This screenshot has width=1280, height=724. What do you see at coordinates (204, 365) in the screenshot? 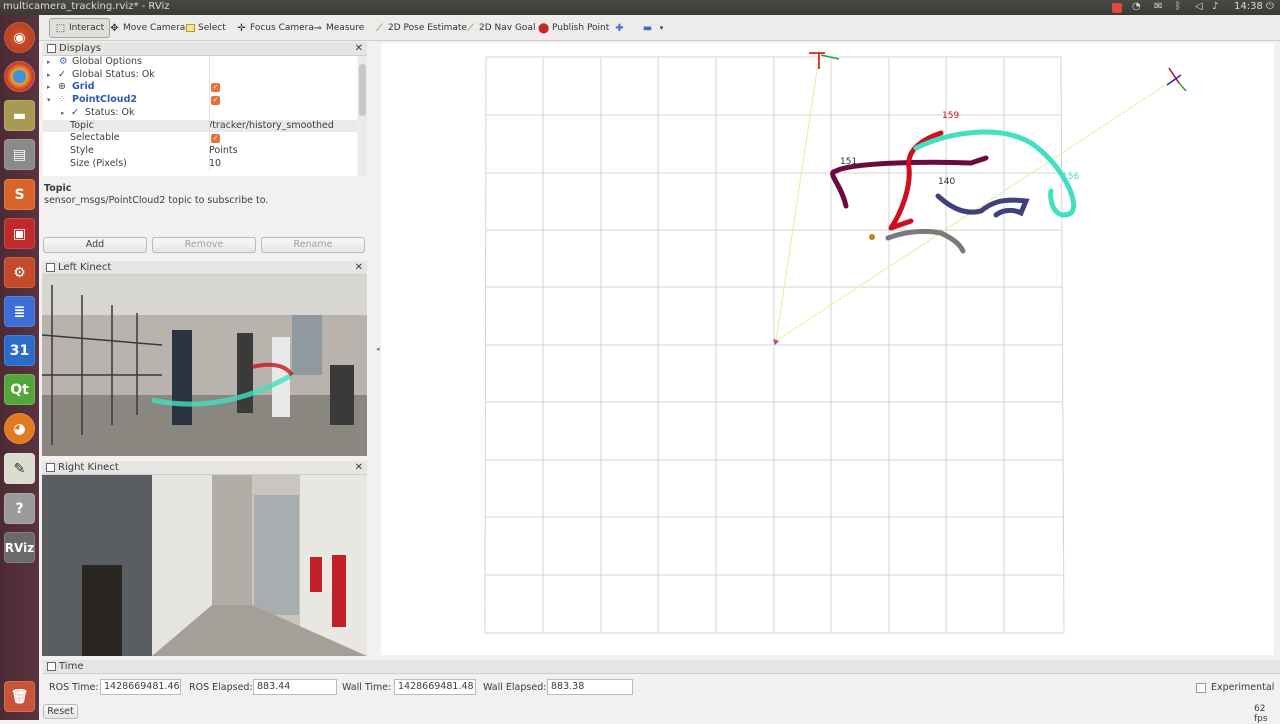
I see `left-kinect-image` at bounding box center [204, 365].